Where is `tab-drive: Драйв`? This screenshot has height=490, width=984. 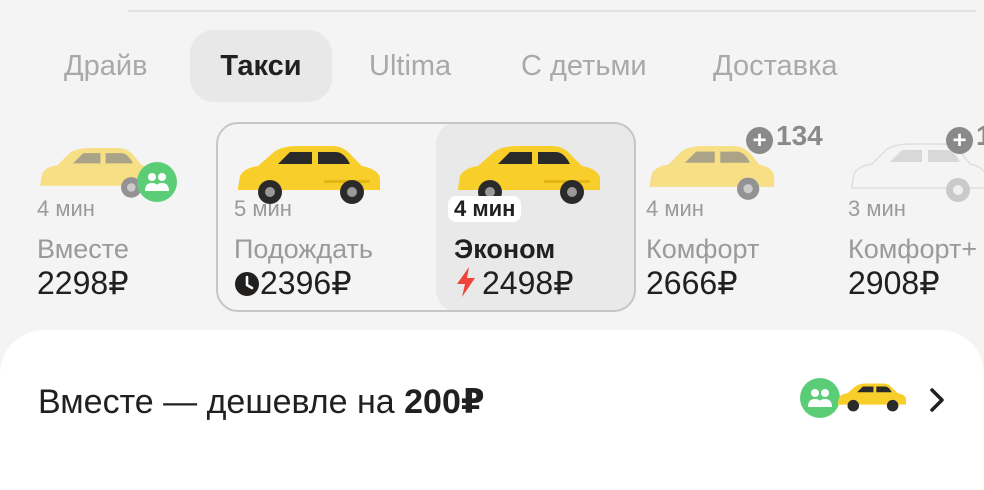 tab-drive: Драйв is located at coordinates (106, 66).